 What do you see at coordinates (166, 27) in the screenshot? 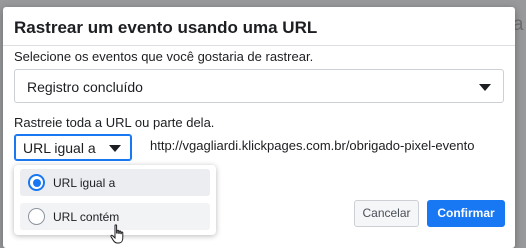
I see `modal-title: Rastrear um evento usando uma URL` at bounding box center [166, 27].